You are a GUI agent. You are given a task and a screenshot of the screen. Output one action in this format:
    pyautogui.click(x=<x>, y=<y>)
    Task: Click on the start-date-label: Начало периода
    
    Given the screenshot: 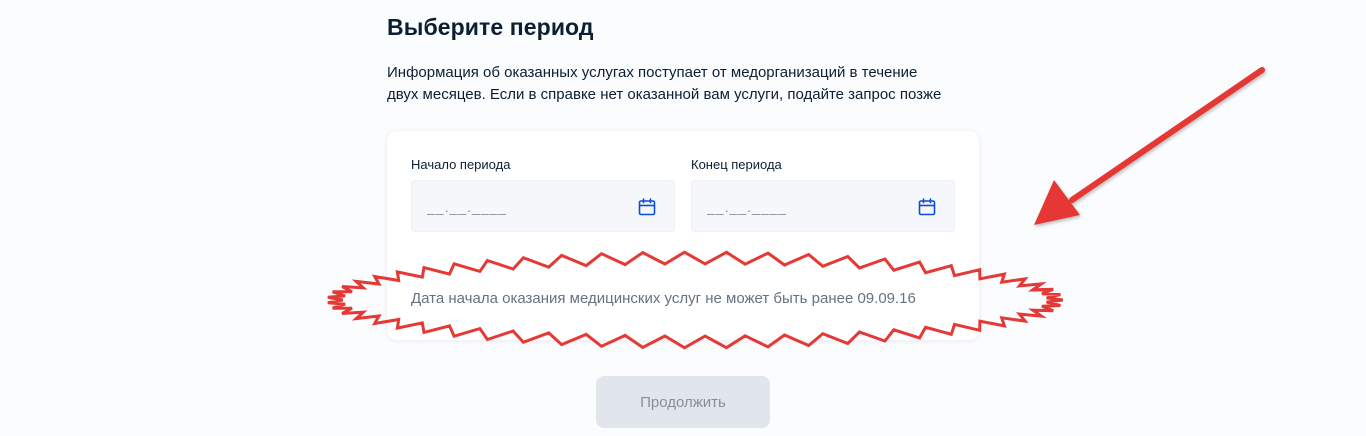 What is the action you would take?
    pyautogui.click(x=461, y=164)
    